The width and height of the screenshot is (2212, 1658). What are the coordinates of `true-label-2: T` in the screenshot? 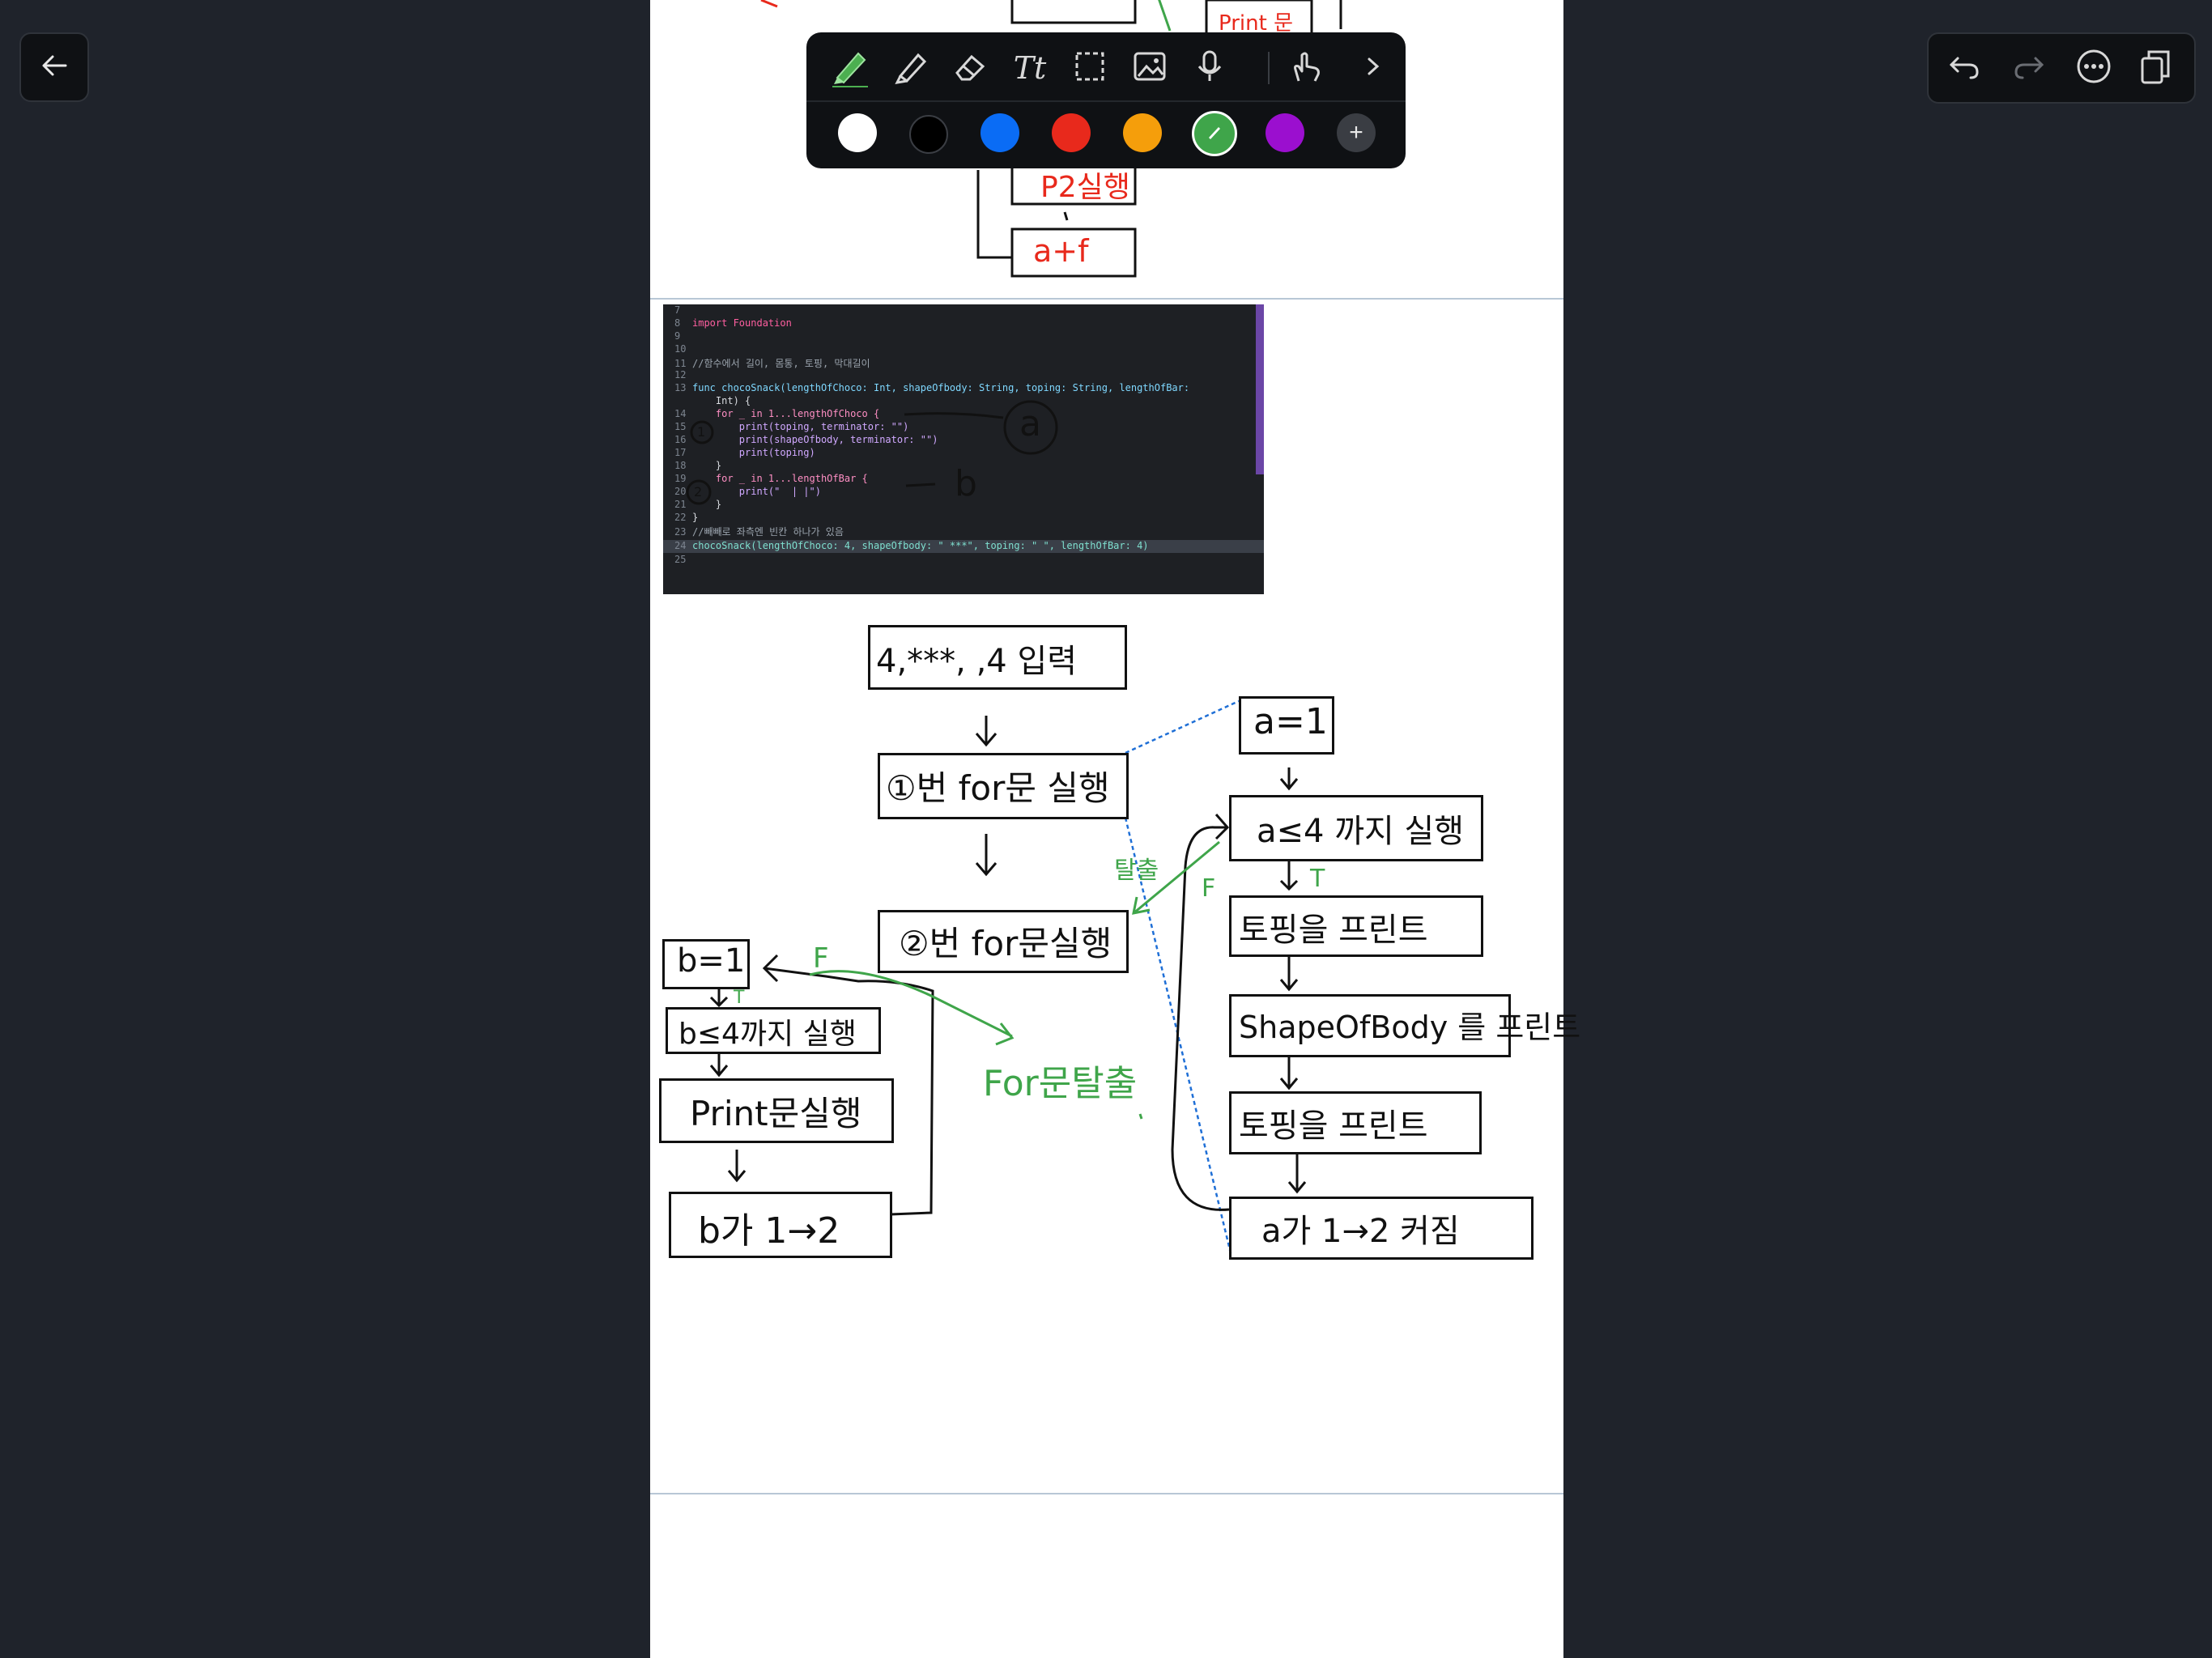 It's located at (740, 998).